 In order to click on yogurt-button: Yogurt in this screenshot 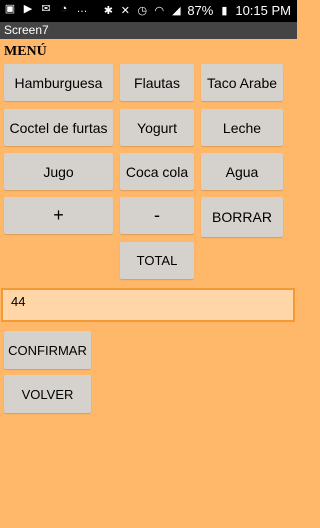, I will do `click(157, 127)`.